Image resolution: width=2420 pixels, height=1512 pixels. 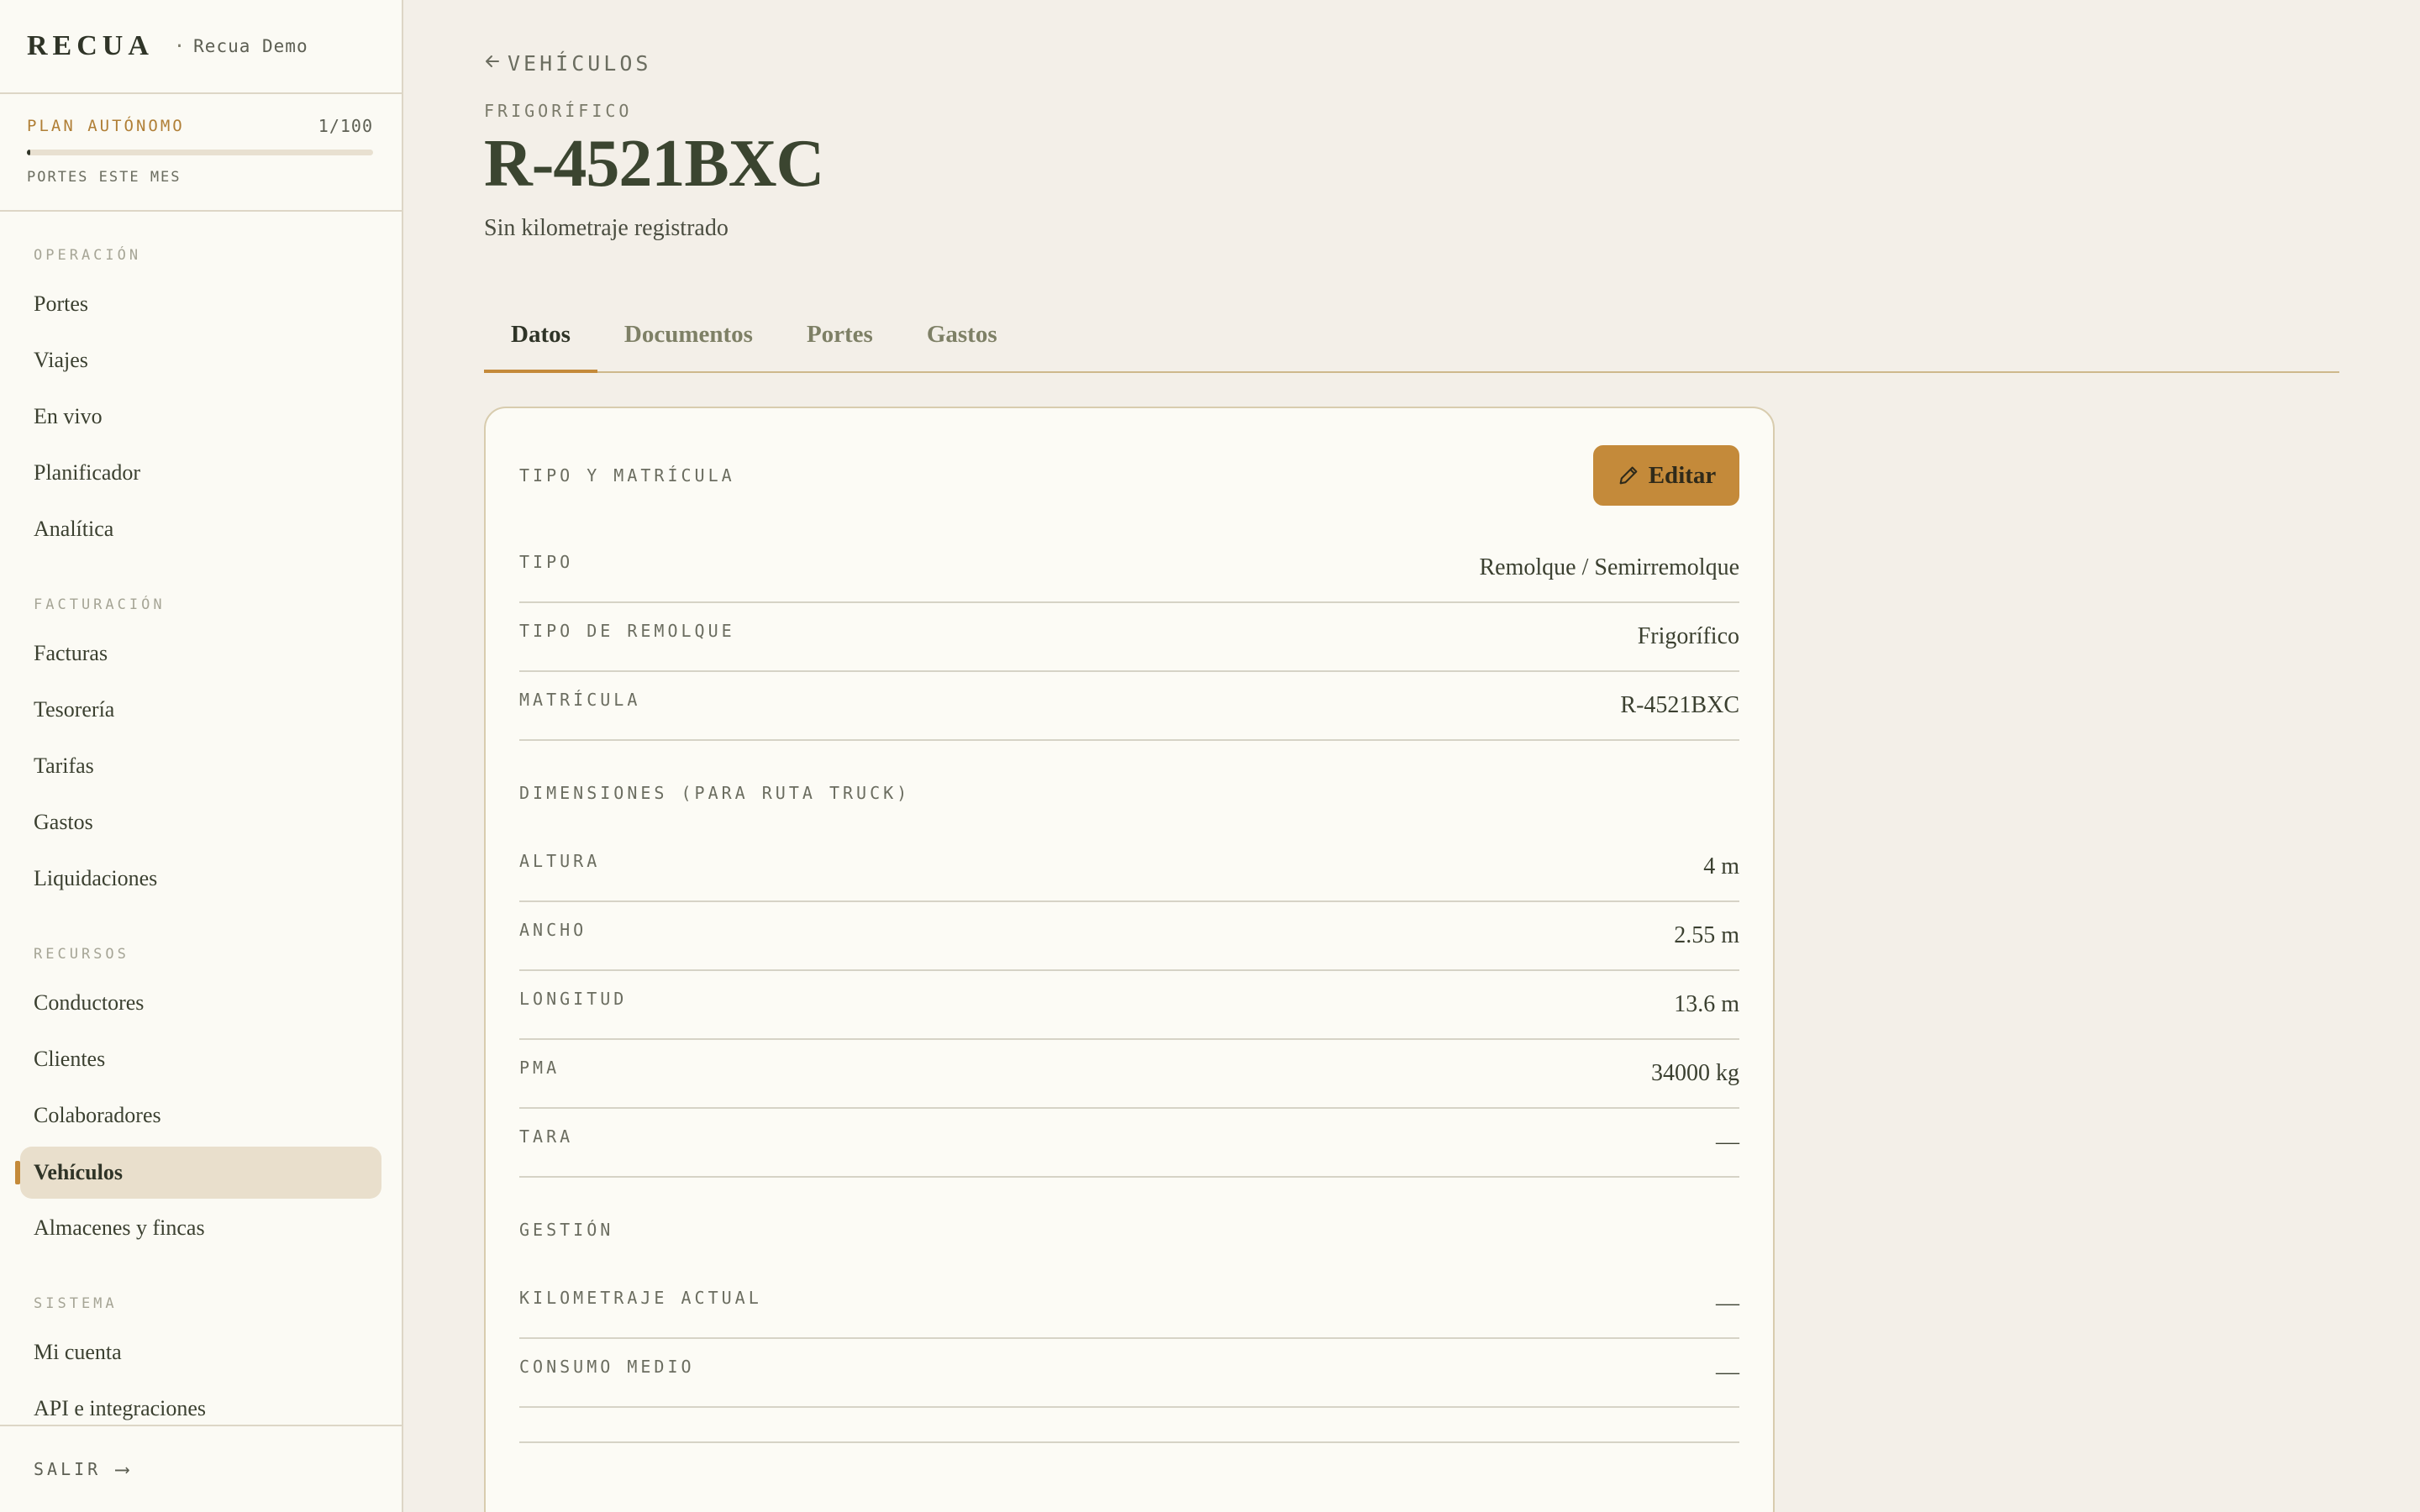 I want to click on logout-button: SALIR ⟶, so click(x=202, y=1468).